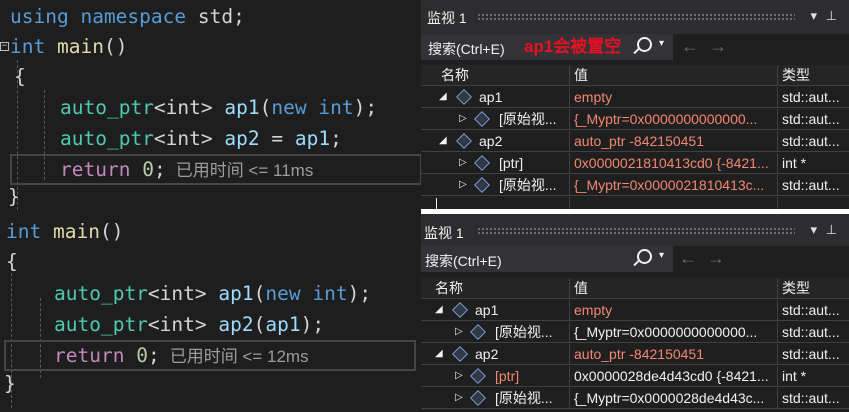 This screenshot has width=849, height=412. Describe the element at coordinates (547, 259) in the screenshot. I see `search-box: 搜索(Ctrl+E) ▾` at that location.